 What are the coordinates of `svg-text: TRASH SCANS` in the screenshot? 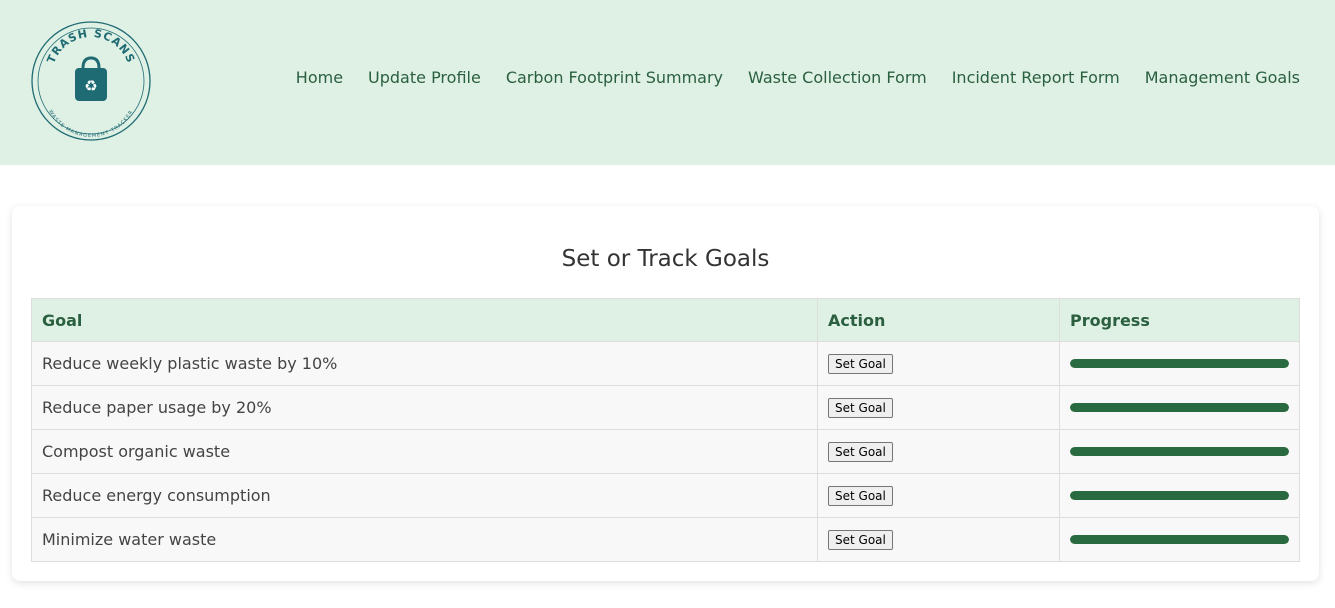 It's located at (90, 46).